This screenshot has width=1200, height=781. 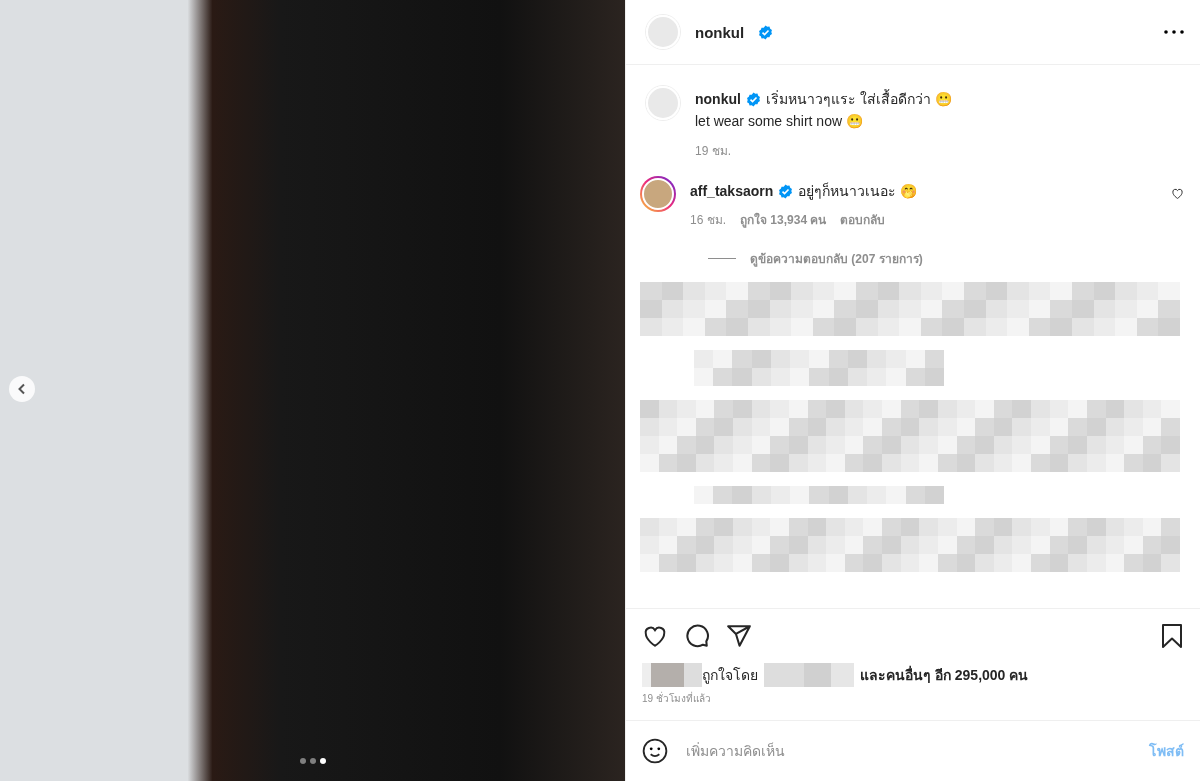 I want to click on comment-likes: ถูกใจ 13,934 คน, so click(x=783, y=219).